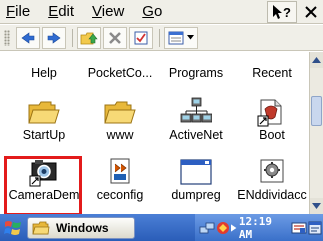  What do you see at coordinates (11, 11) in the screenshot?
I see `menu-file-accel: F` at bounding box center [11, 11].